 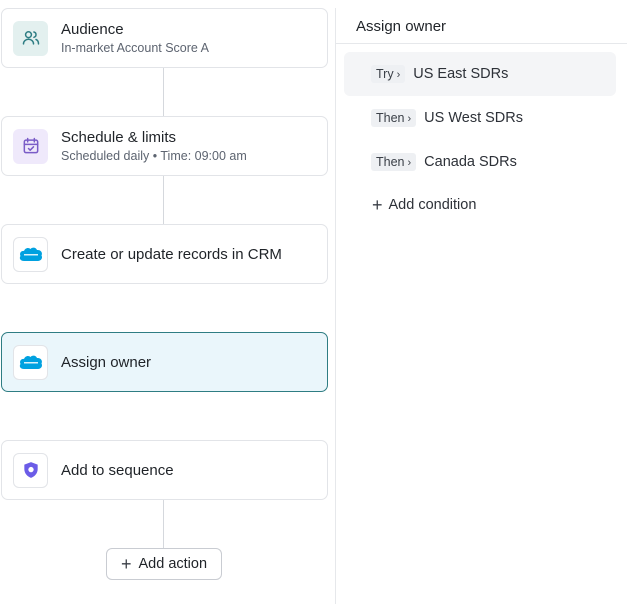 I want to click on step-subtitle: In-market Account Score A, so click(x=135, y=48).